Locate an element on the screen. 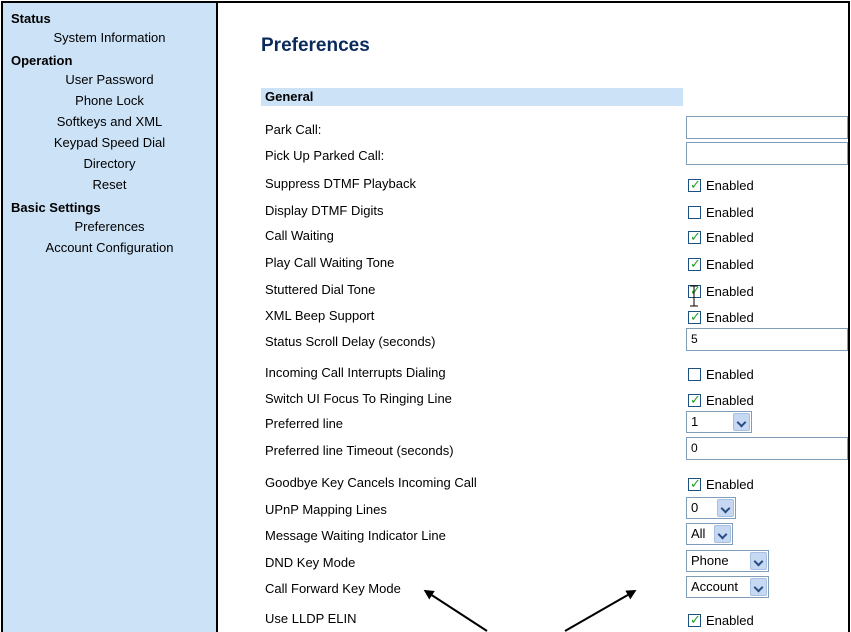 This screenshot has height=632, width=851. upnp-mapping-lines-select: 0 is located at coordinates (711, 508).